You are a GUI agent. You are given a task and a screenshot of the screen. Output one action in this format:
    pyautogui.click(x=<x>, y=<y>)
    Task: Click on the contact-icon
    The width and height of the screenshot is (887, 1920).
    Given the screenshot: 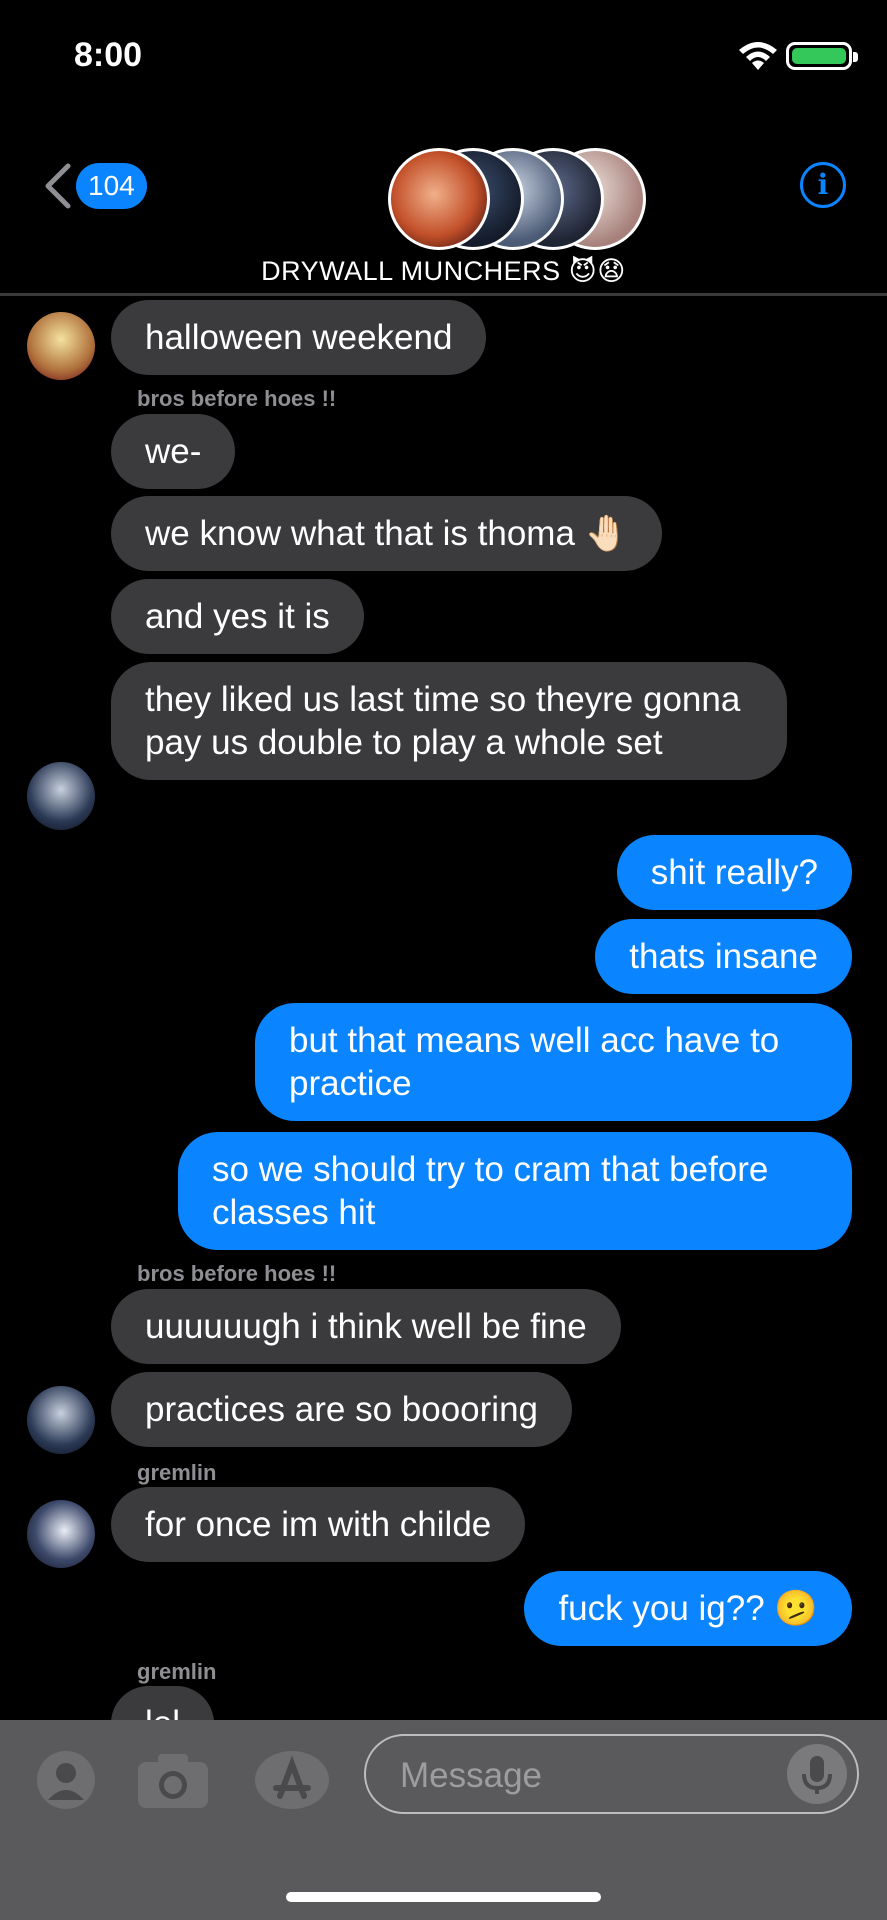 What is the action you would take?
    pyautogui.click(x=66, y=1780)
    